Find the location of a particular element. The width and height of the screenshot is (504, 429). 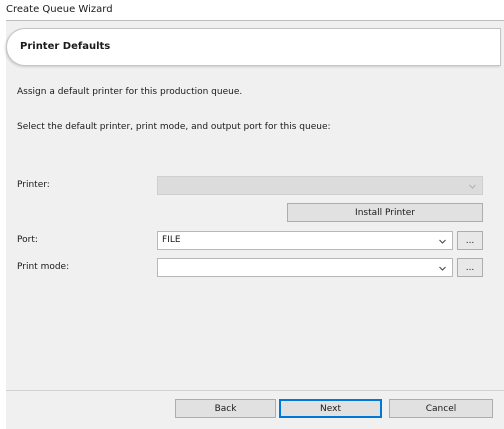

next-button: Next is located at coordinates (330, 408).